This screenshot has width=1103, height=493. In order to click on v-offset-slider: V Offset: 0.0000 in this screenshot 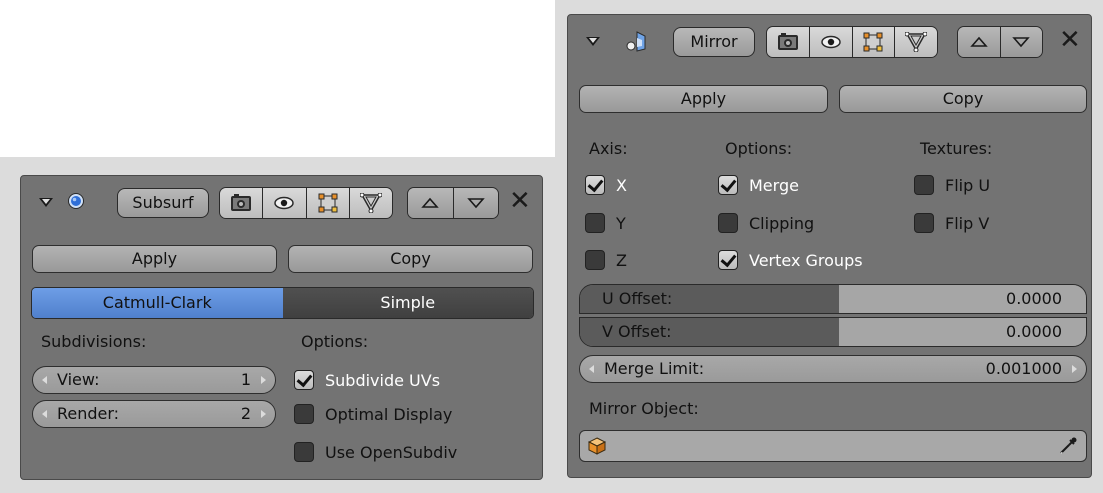, I will do `click(833, 332)`.